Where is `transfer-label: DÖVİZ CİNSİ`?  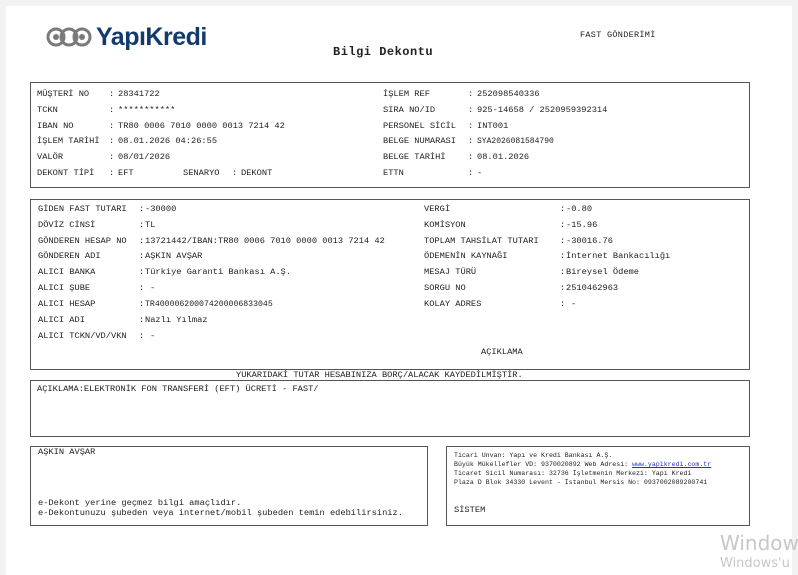 transfer-label: DÖVİZ CİNSİ is located at coordinates (67, 225).